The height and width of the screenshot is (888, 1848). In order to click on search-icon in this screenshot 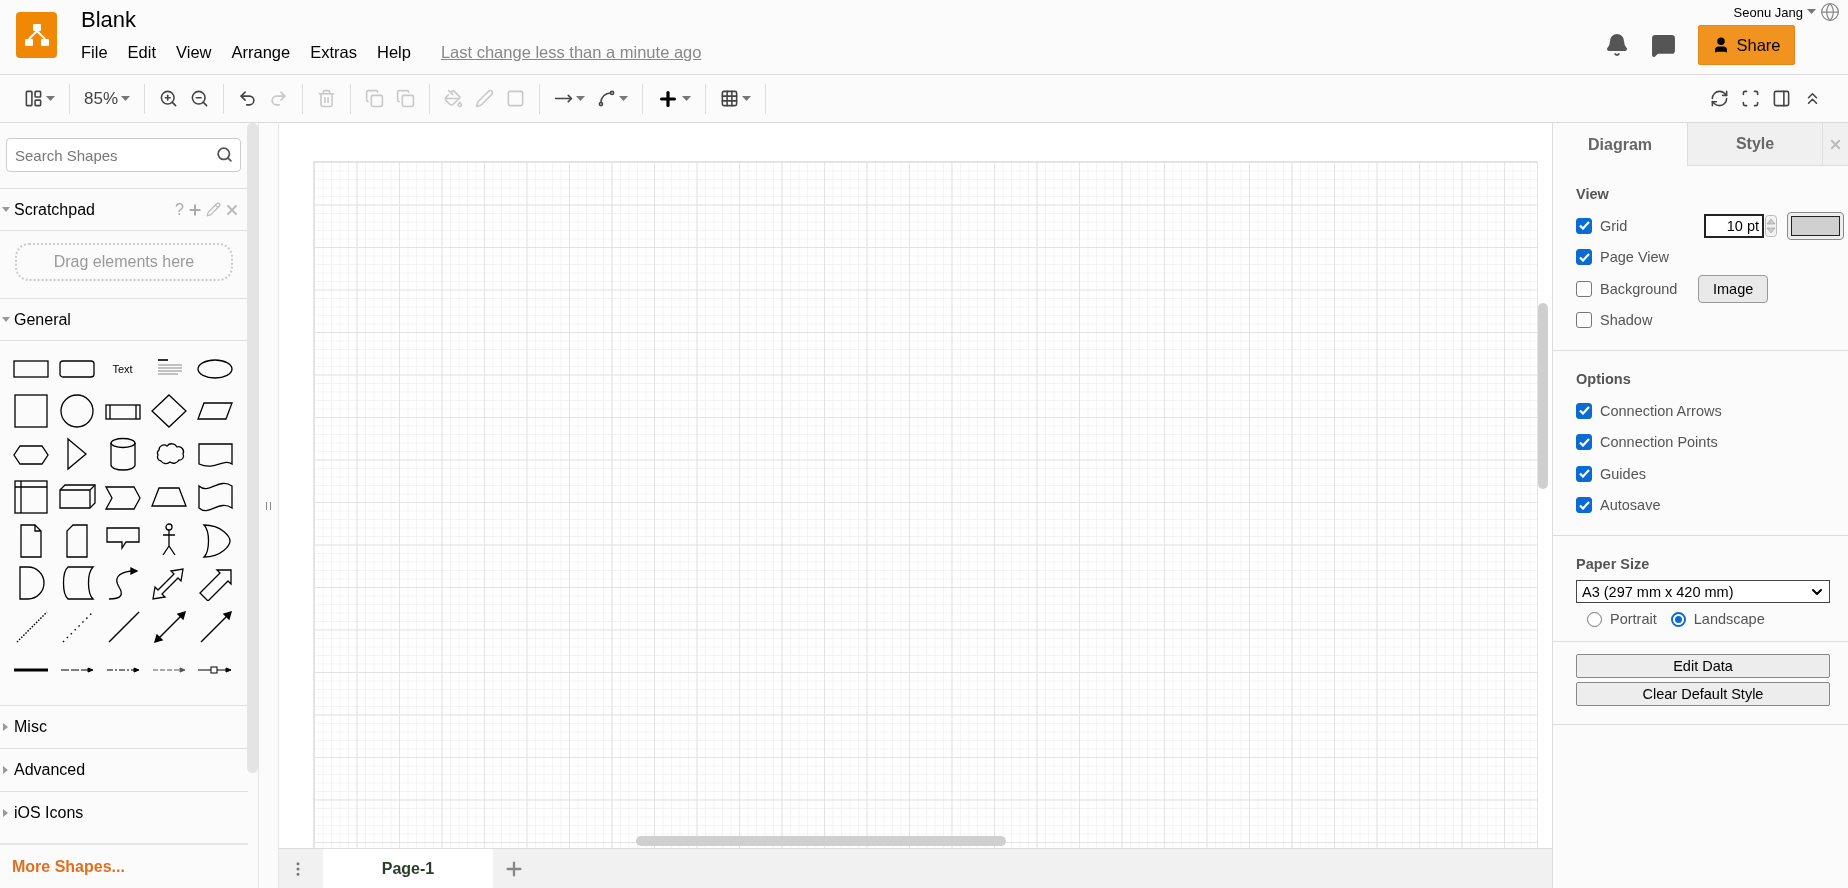, I will do `click(224, 154)`.